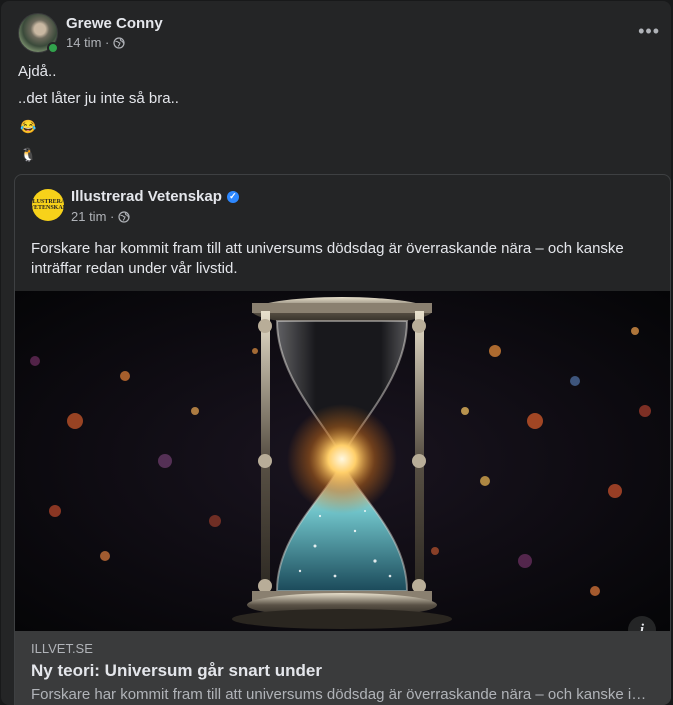 The height and width of the screenshot is (705, 673). What do you see at coordinates (649, 31) in the screenshot?
I see `more-options-icon: •••` at bounding box center [649, 31].